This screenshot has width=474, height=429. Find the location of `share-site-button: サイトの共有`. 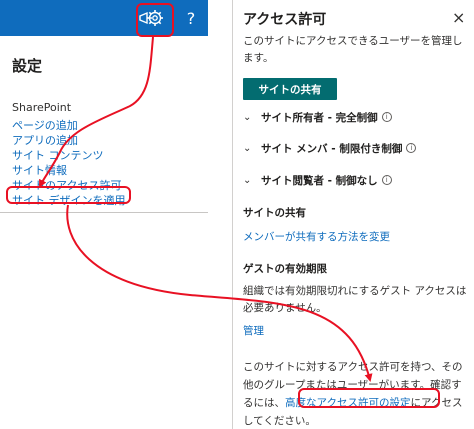

share-site-button: サイトの共有 is located at coordinates (290, 89).